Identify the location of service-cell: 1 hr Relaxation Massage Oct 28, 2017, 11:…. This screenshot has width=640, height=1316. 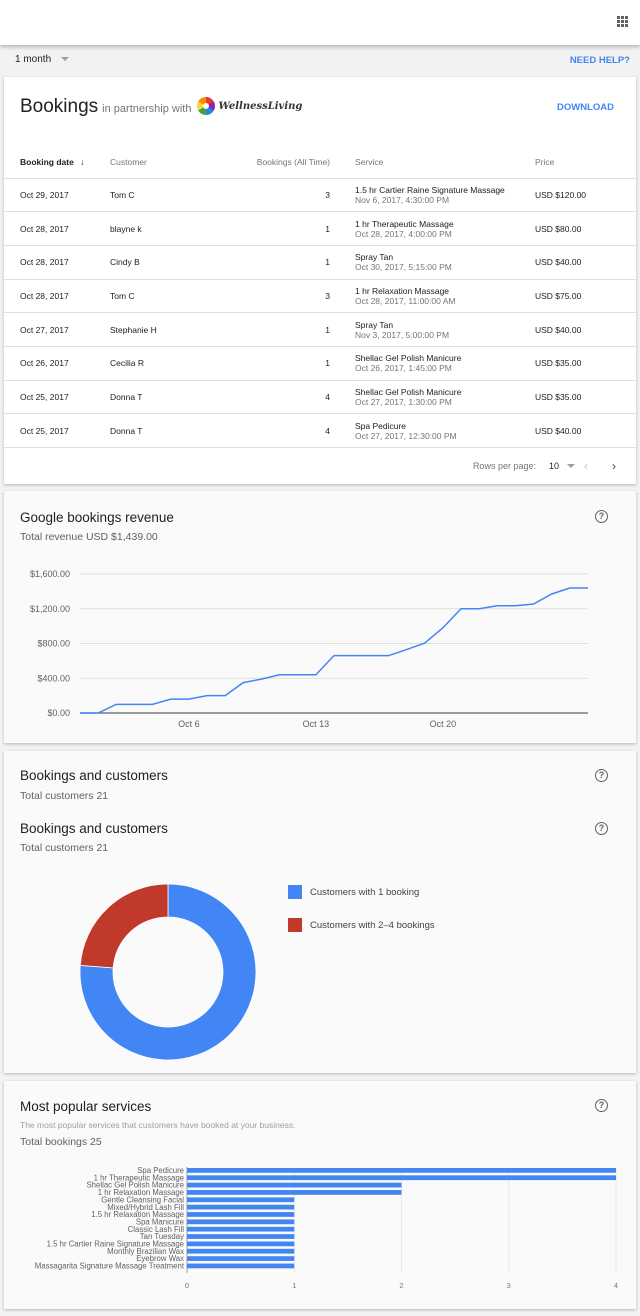
(432, 296).